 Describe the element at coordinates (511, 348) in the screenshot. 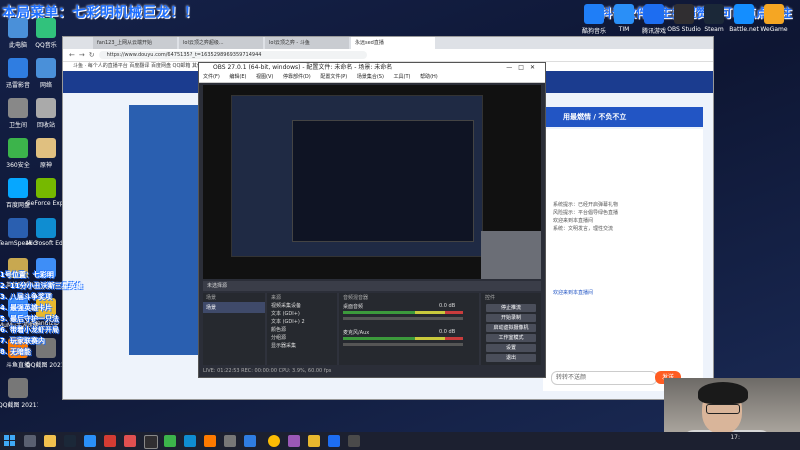

I see `settings-button: 设置` at that location.